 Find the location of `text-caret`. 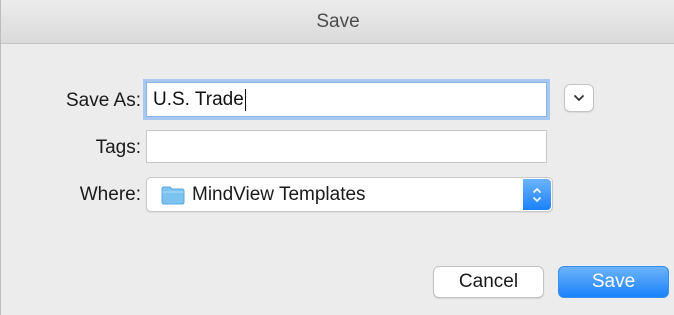

text-caret is located at coordinates (245, 99).